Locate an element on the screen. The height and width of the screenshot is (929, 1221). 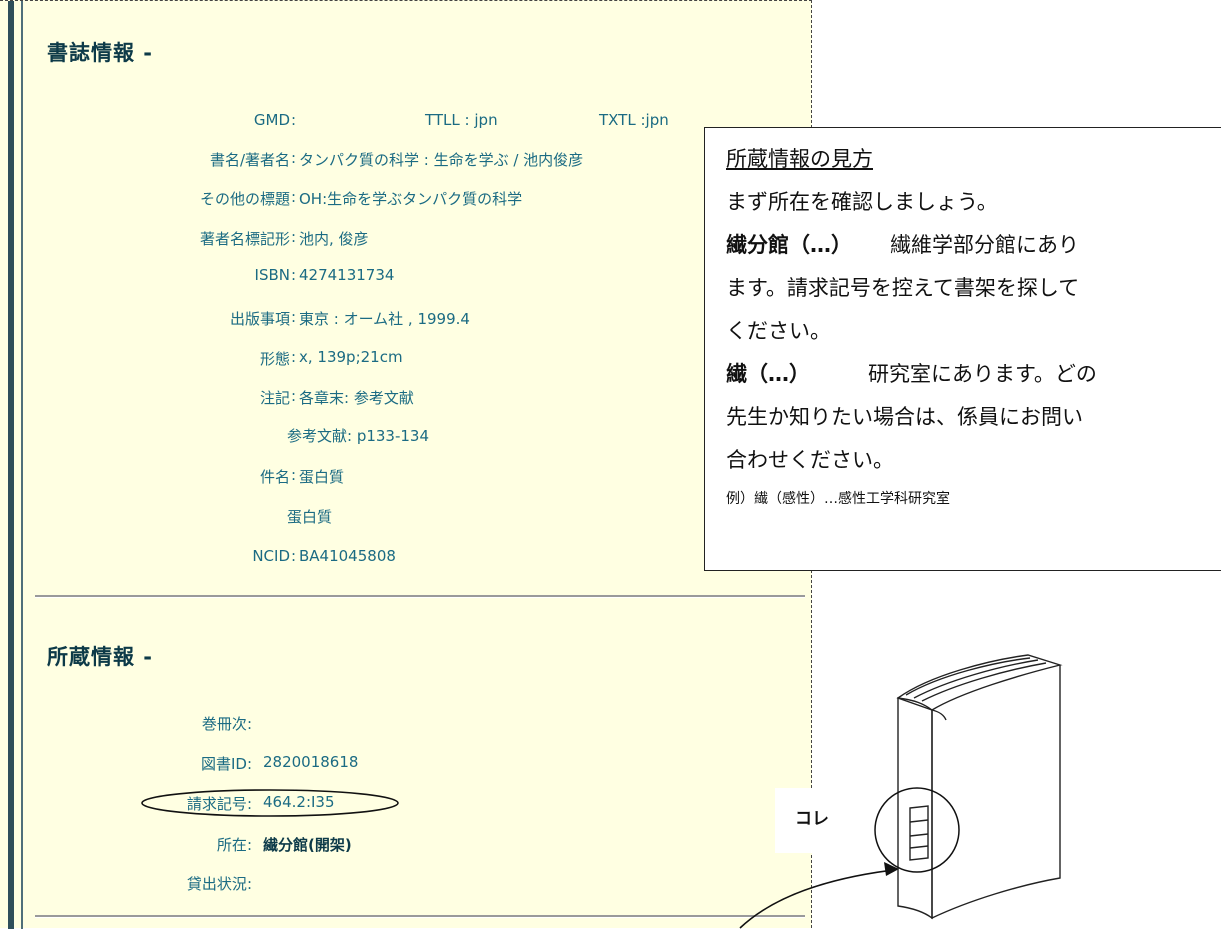
callout-item1-cont2: ください。 is located at coordinates (778, 331).